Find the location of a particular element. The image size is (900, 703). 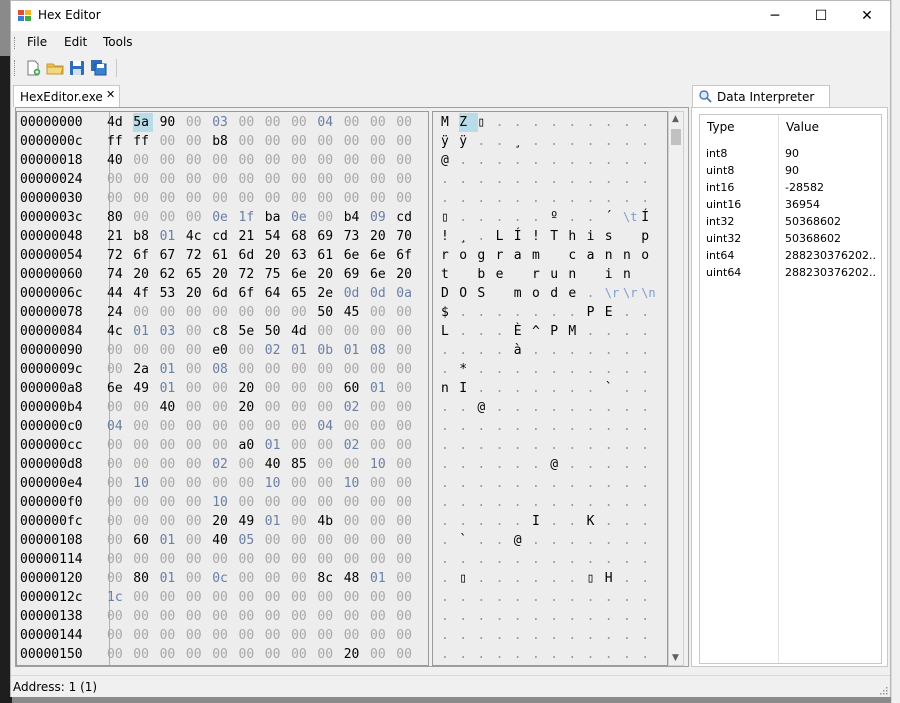

hex-byte: 5a is located at coordinates (143, 122).